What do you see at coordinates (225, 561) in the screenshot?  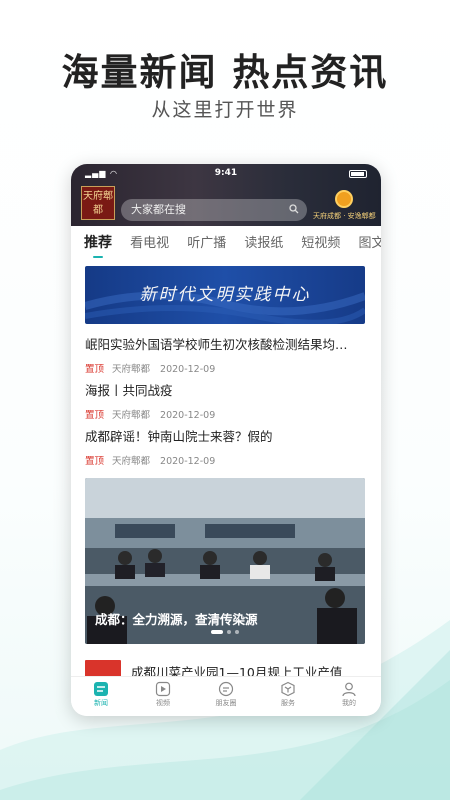 I see `photo-carousel: 成都：全力溯源，查清传染源` at bounding box center [225, 561].